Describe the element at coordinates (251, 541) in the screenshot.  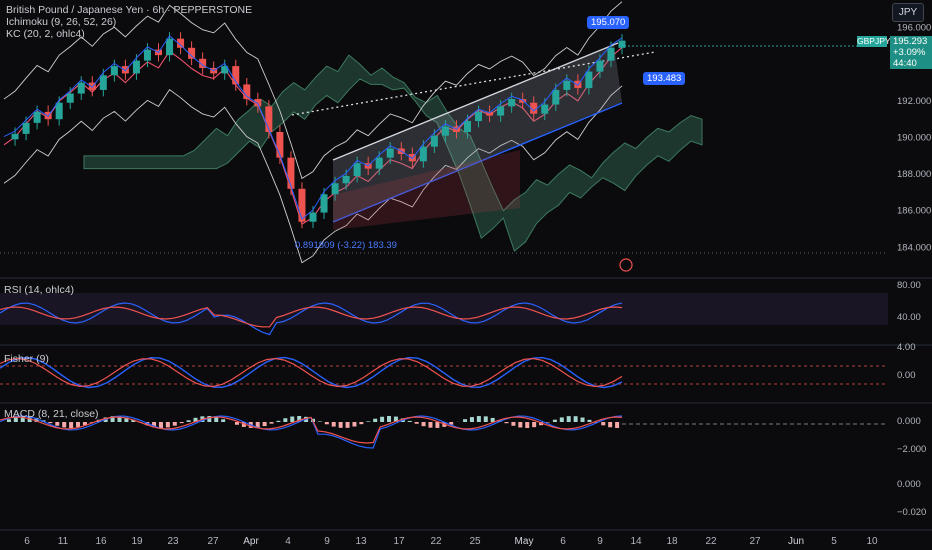
I see `x-tick-label: Apr` at that location.